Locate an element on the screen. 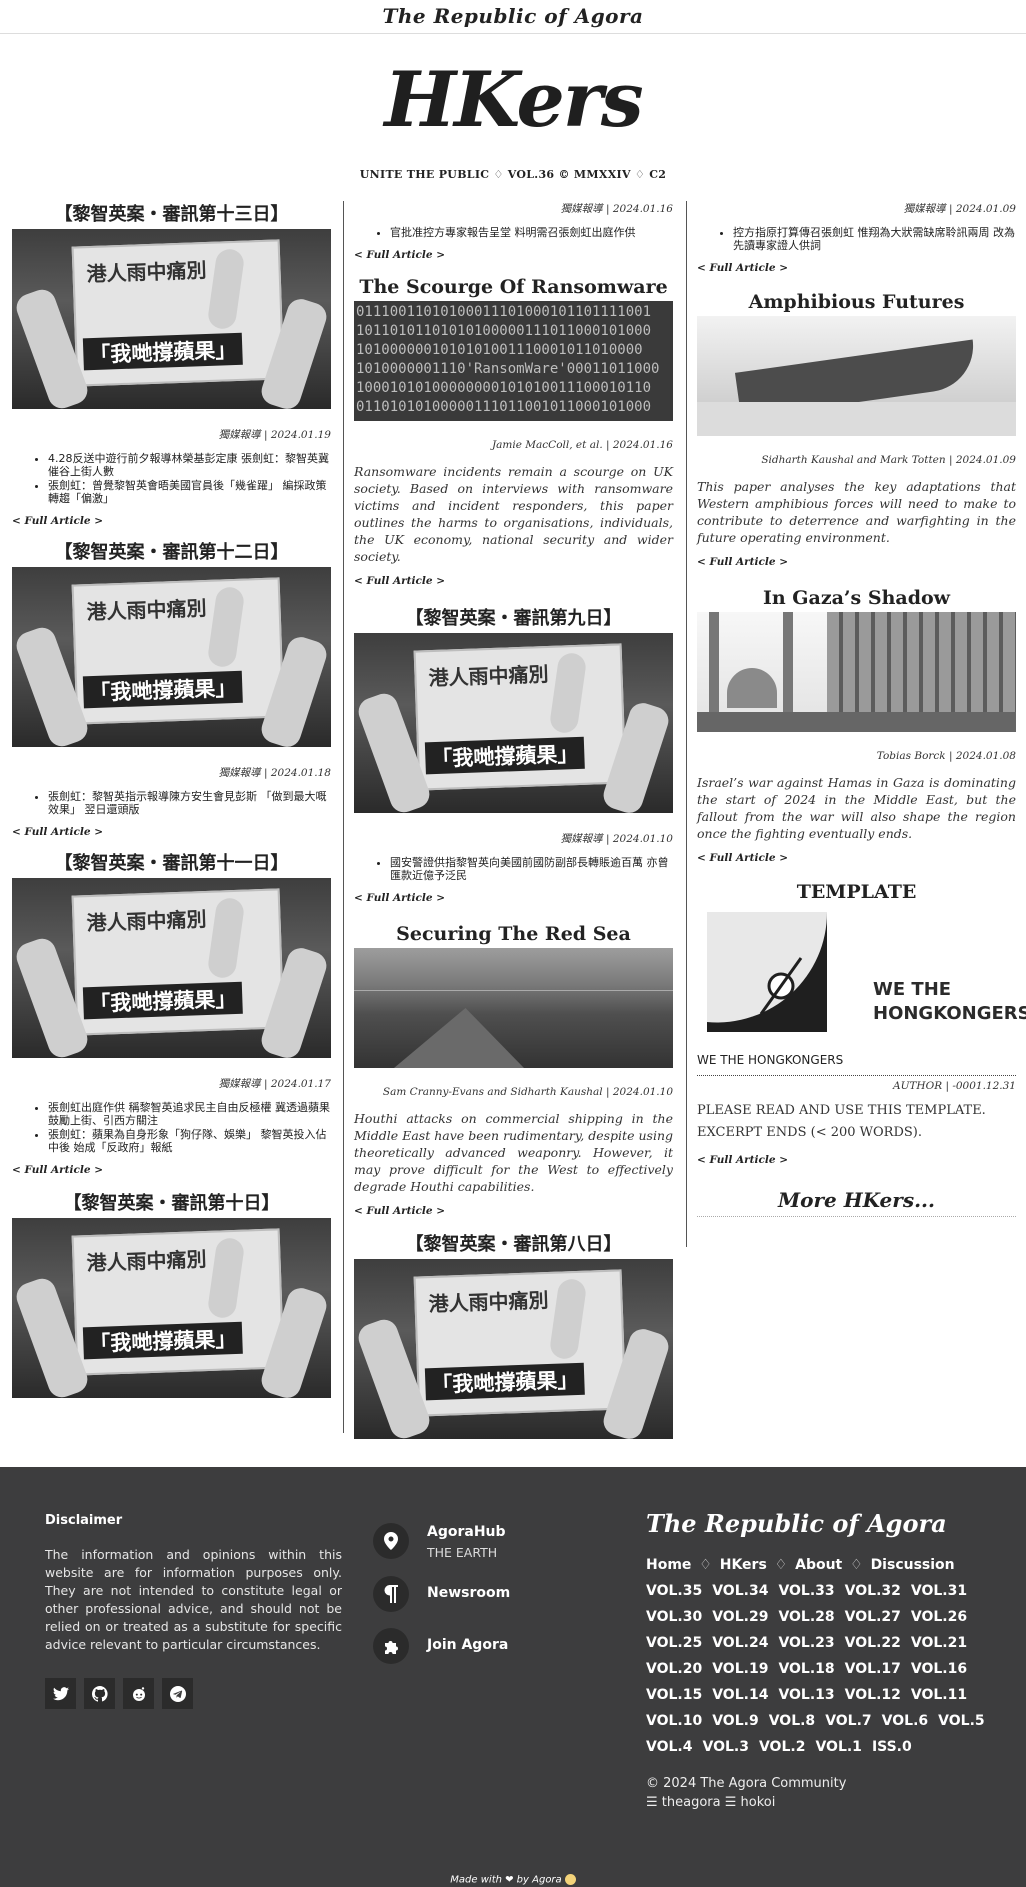  volume-link: VOL.28 is located at coordinates (806, 1617).